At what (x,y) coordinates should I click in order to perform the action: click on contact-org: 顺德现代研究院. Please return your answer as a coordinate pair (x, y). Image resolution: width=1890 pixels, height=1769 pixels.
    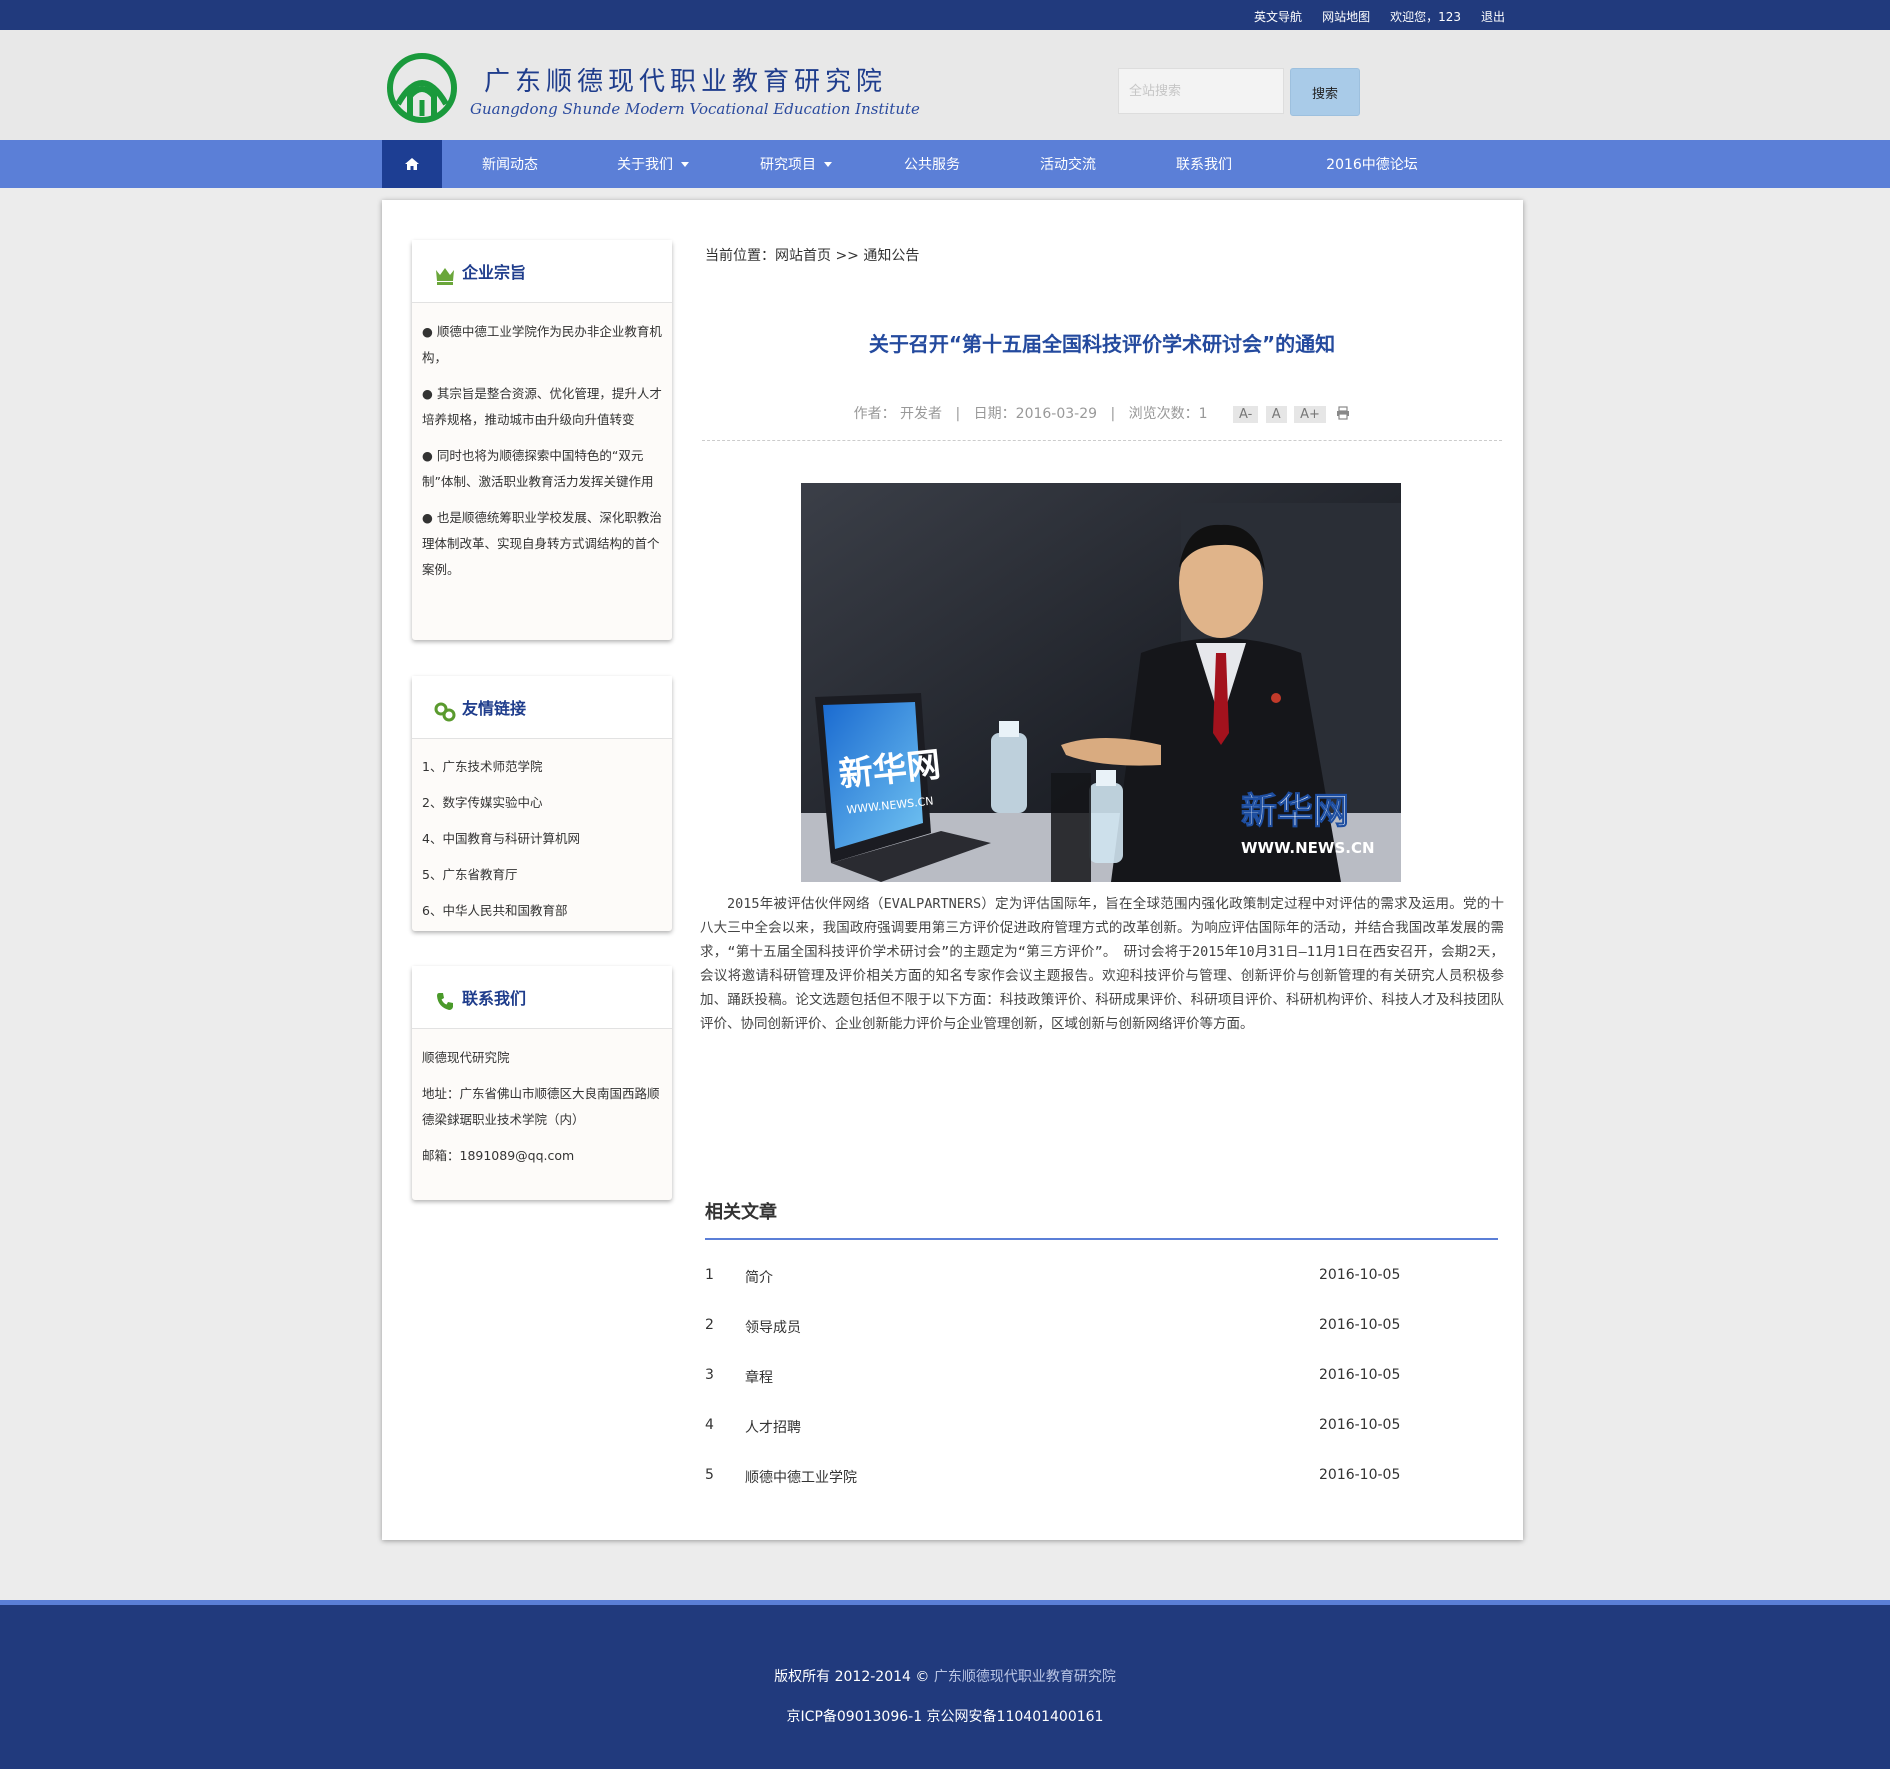
    Looking at the image, I should click on (466, 1057).